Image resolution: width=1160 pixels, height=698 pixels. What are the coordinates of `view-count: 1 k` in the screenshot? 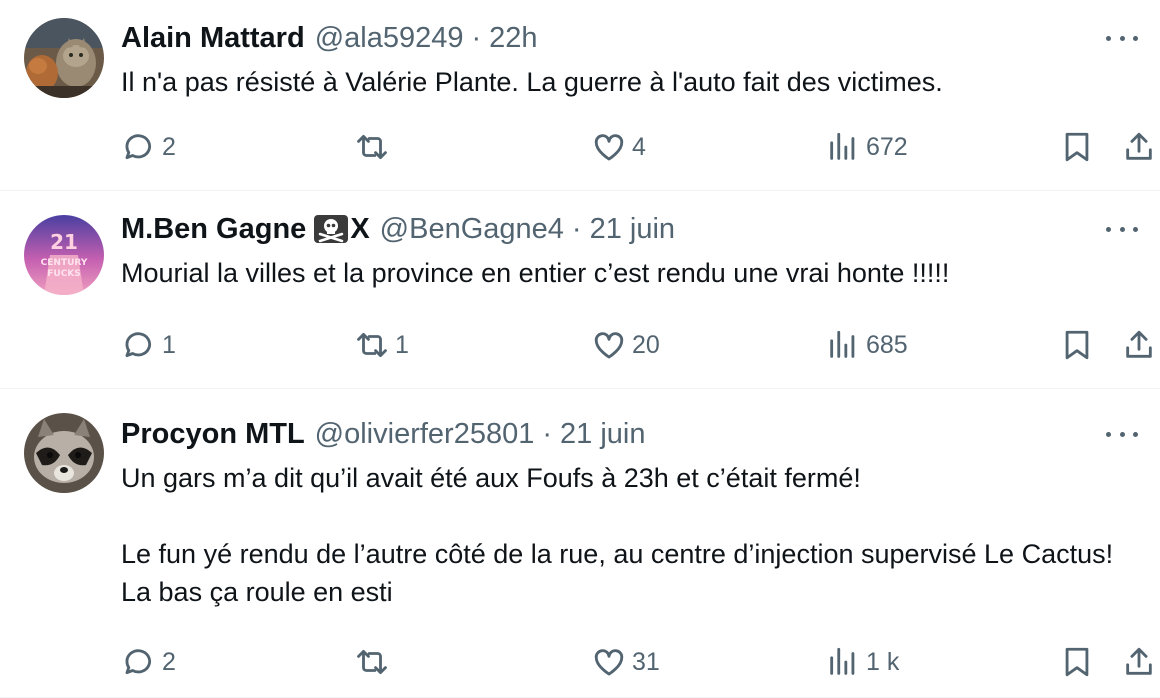 It's located at (883, 661).